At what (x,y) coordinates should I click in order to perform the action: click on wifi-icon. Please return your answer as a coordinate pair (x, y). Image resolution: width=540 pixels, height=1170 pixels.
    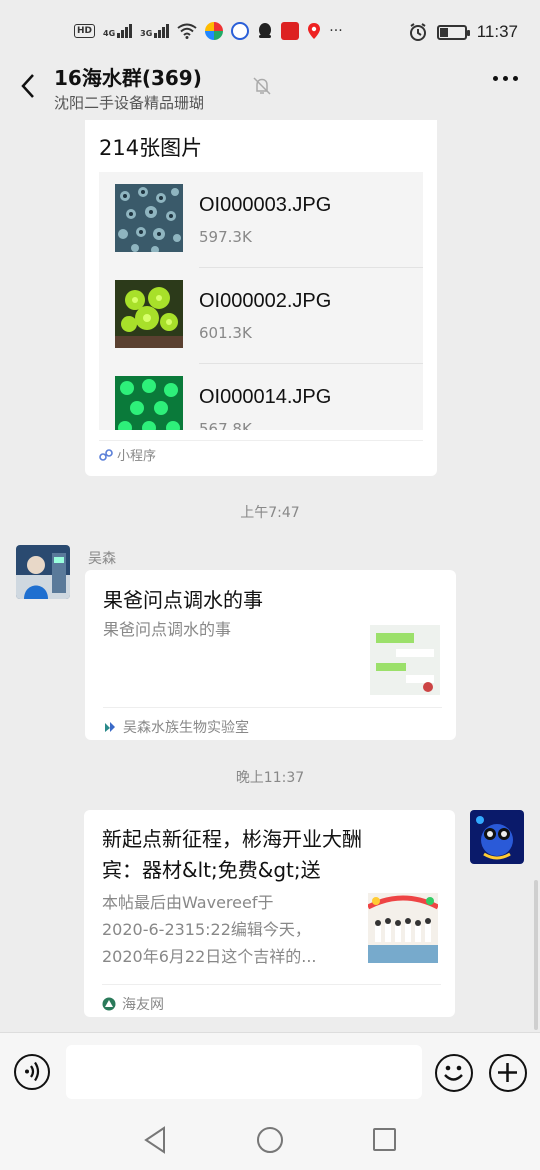
    Looking at the image, I should click on (187, 31).